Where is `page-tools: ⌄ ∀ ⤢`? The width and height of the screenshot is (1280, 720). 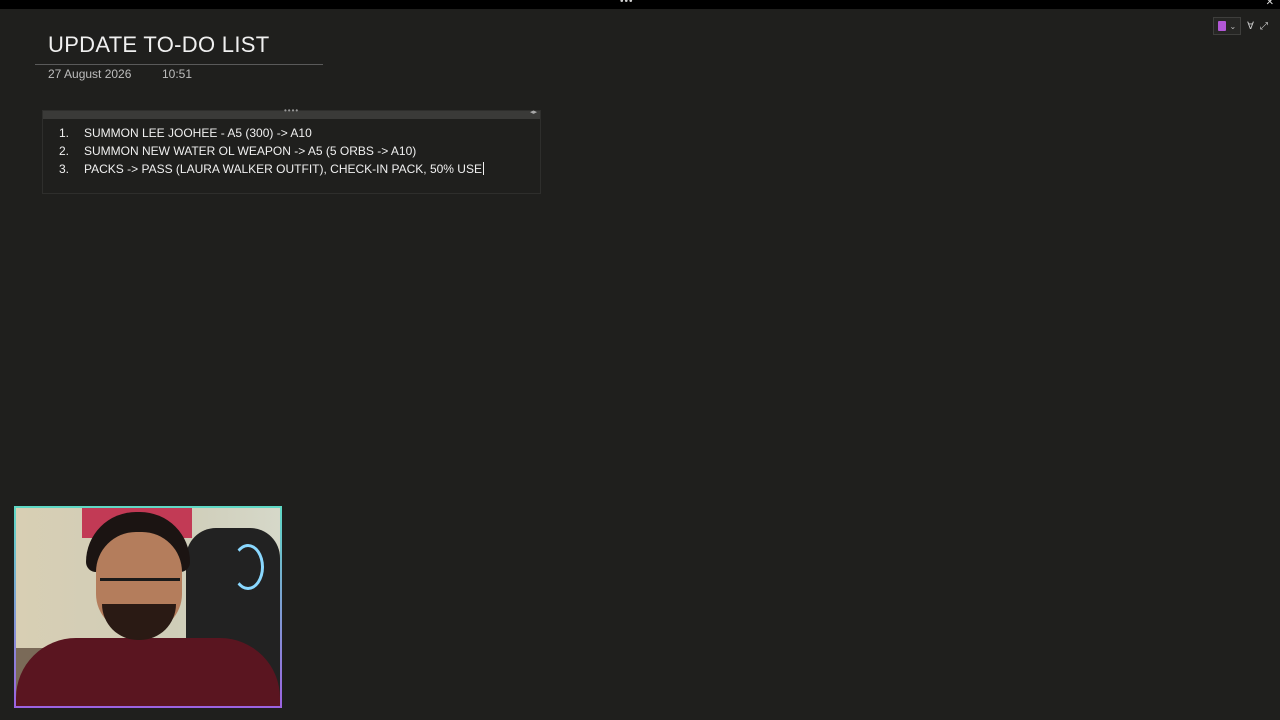 page-tools: ⌄ ∀ ⤢ is located at coordinates (1240, 26).